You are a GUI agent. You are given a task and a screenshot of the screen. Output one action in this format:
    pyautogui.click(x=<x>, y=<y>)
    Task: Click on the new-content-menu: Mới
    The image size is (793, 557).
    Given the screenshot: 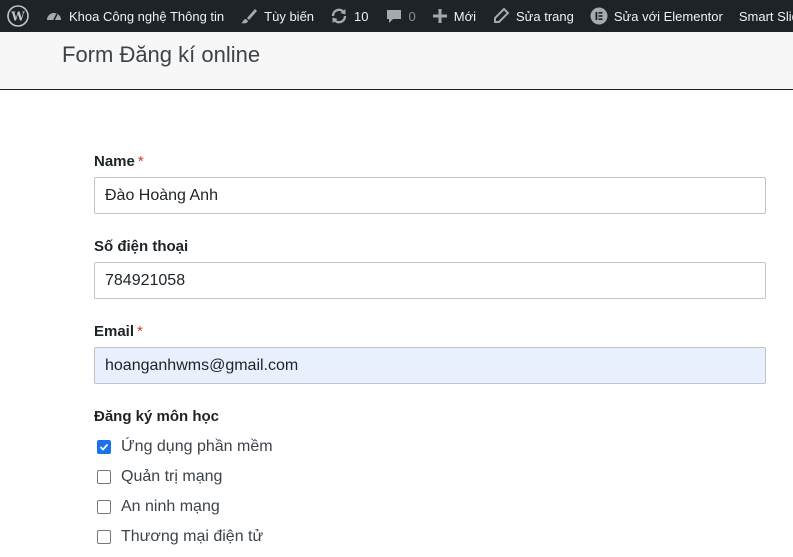 What is the action you would take?
    pyautogui.click(x=454, y=16)
    